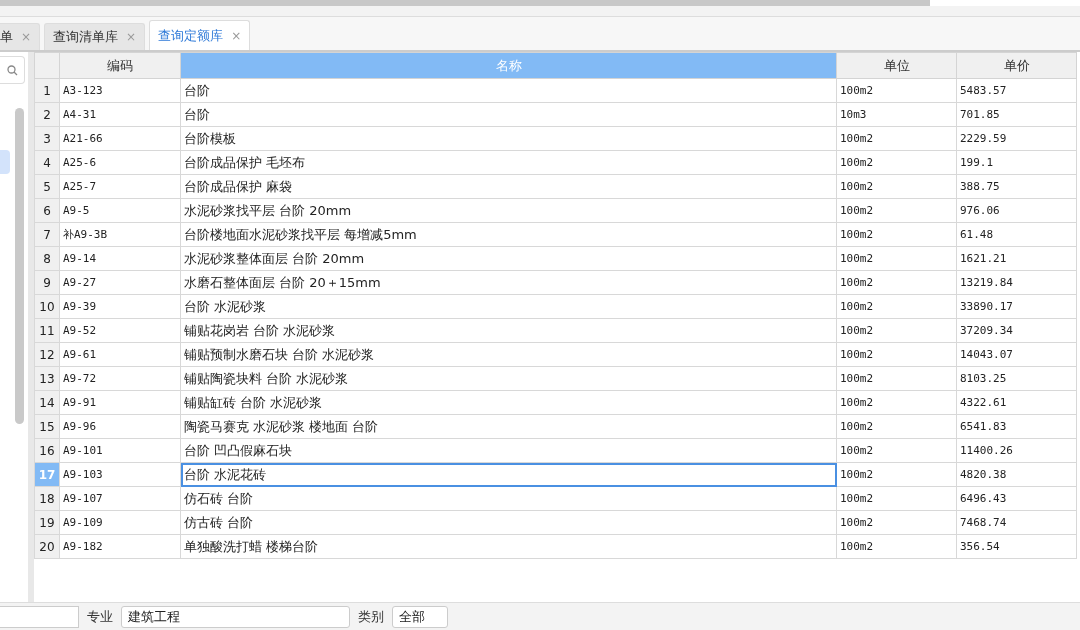  I want to click on column-header: 编码, so click(120, 65).